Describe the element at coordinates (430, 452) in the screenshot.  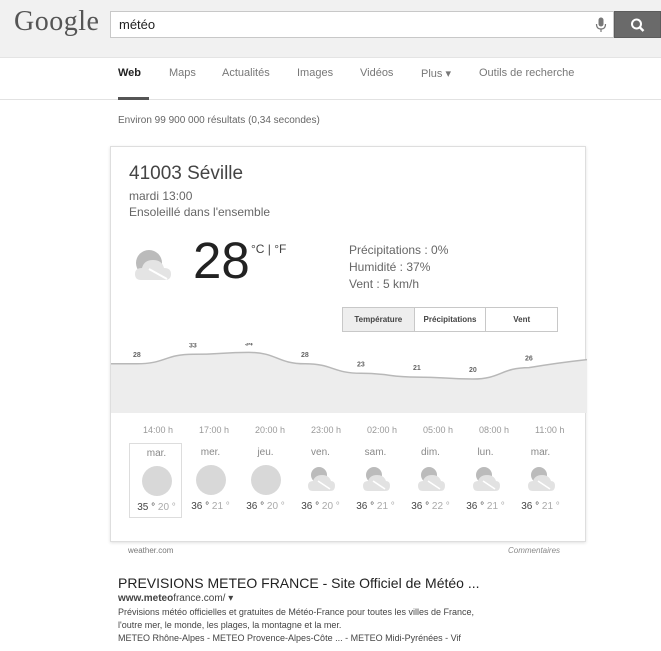
I see `forecast-day-name: dim.` at that location.